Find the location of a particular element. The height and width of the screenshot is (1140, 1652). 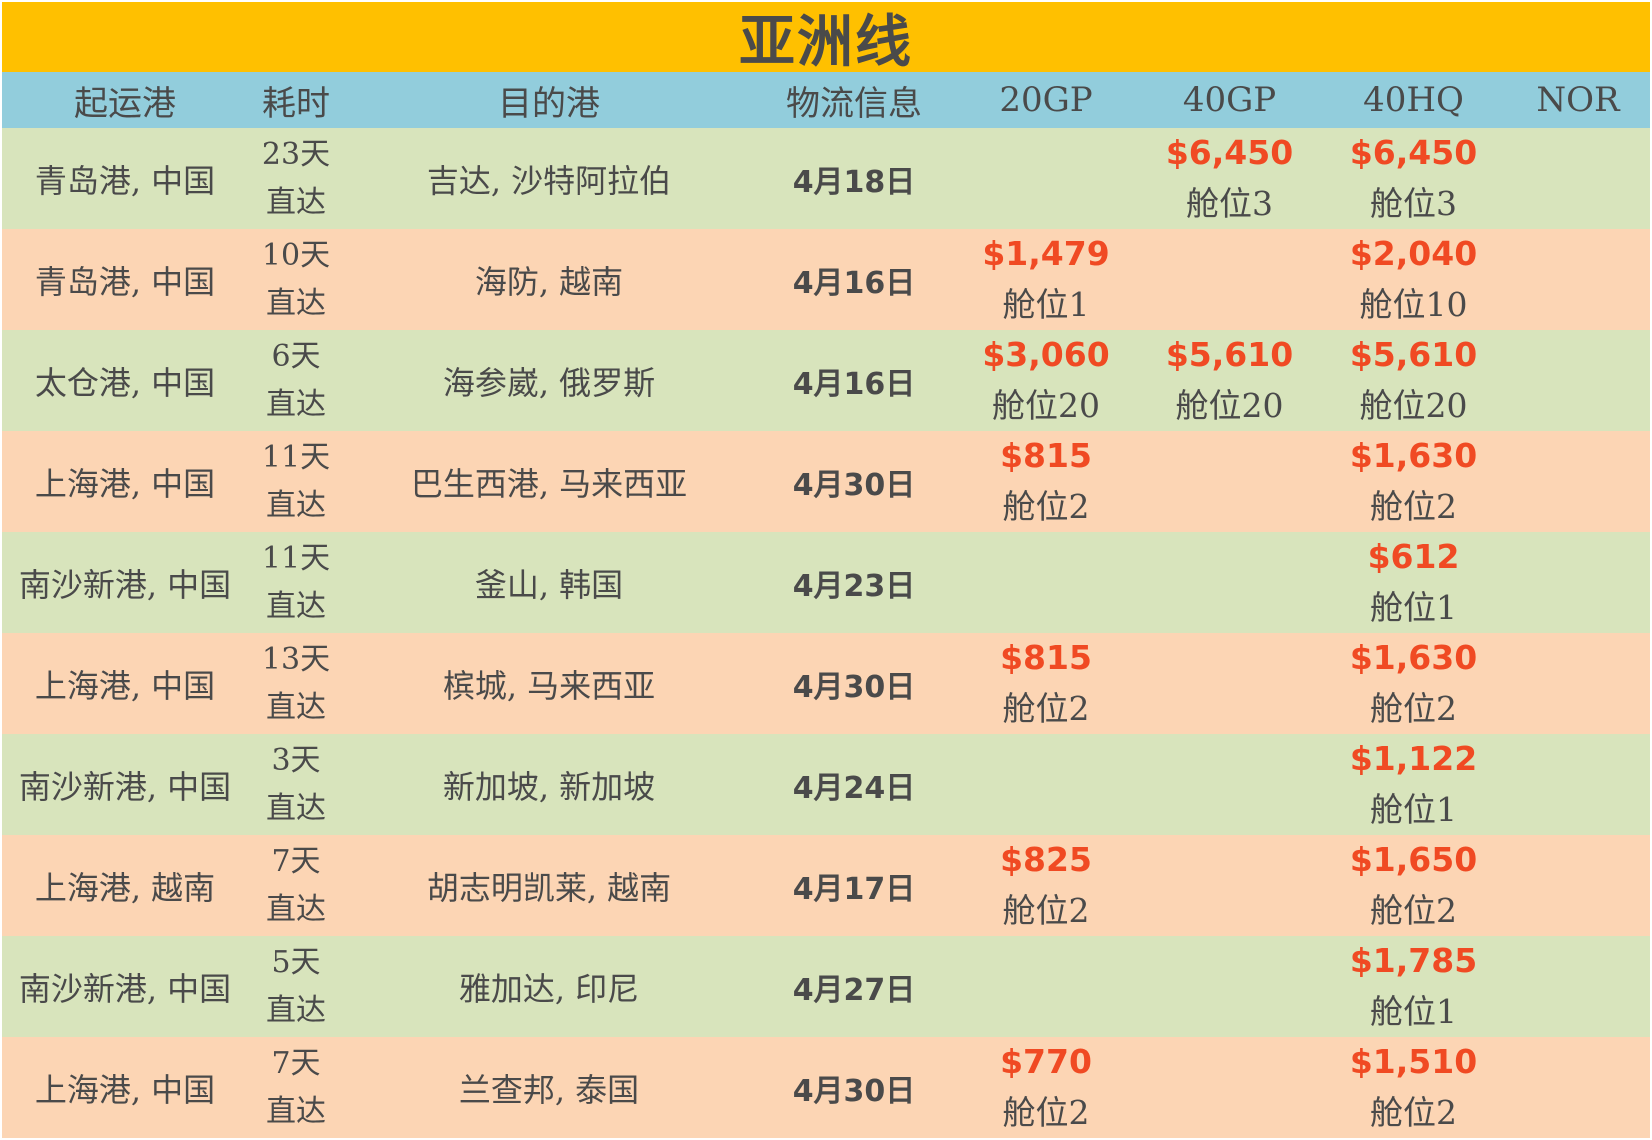

table-row: 南沙新港, 中国 5天 直达 雅加达, 印尼 4月27日 $1,785 舱位1 is located at coordinates (826, 986).